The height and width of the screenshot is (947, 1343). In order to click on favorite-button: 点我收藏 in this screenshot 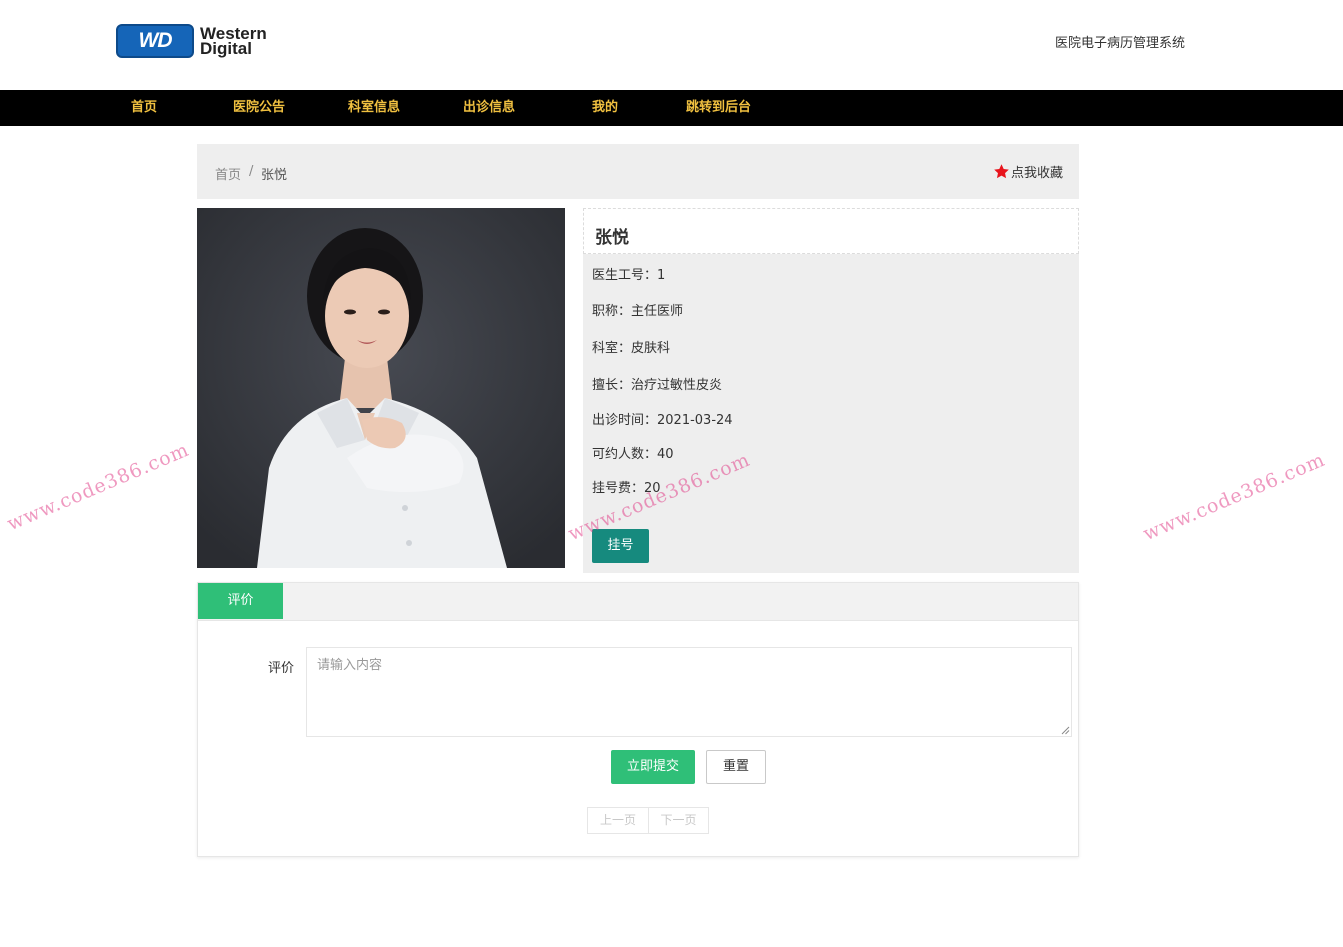, I will do `click(1028, 171)`.